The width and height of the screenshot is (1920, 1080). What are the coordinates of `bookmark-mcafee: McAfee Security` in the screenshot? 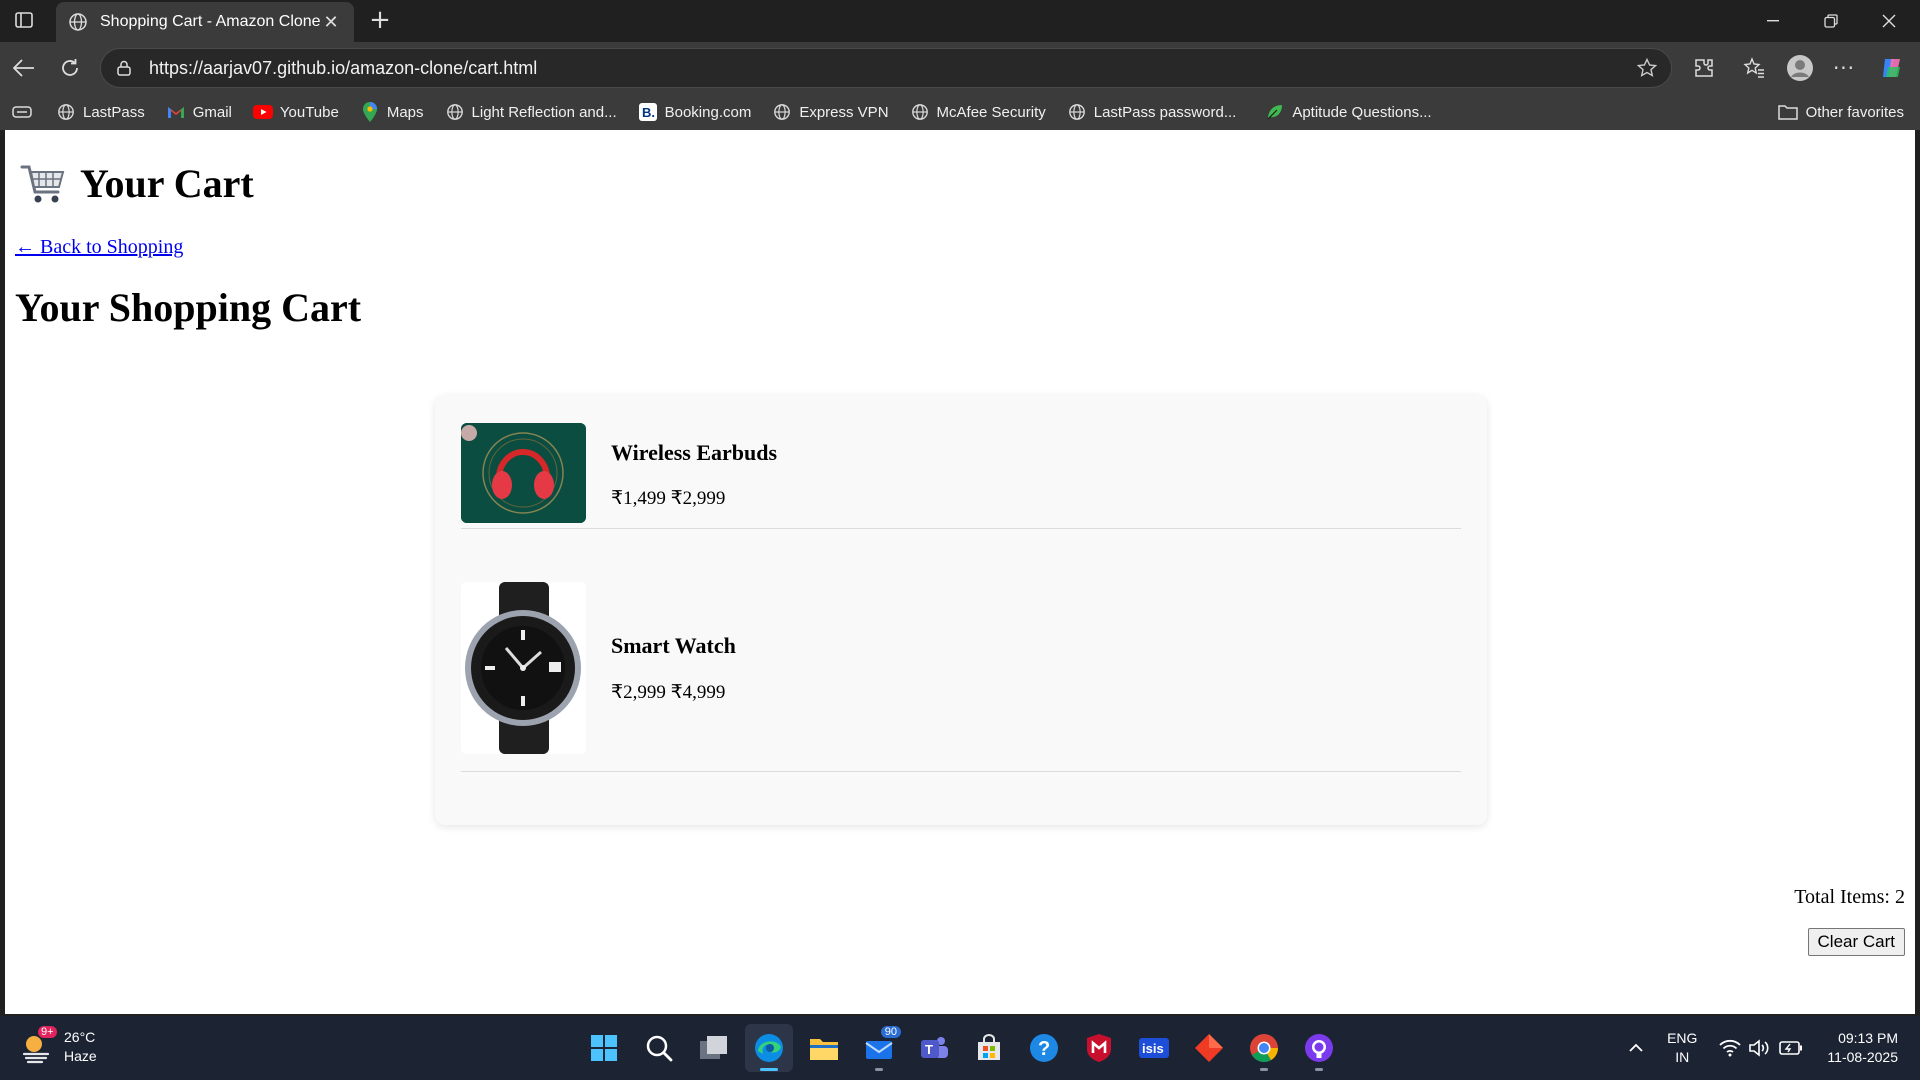 It's located at (978, 112).